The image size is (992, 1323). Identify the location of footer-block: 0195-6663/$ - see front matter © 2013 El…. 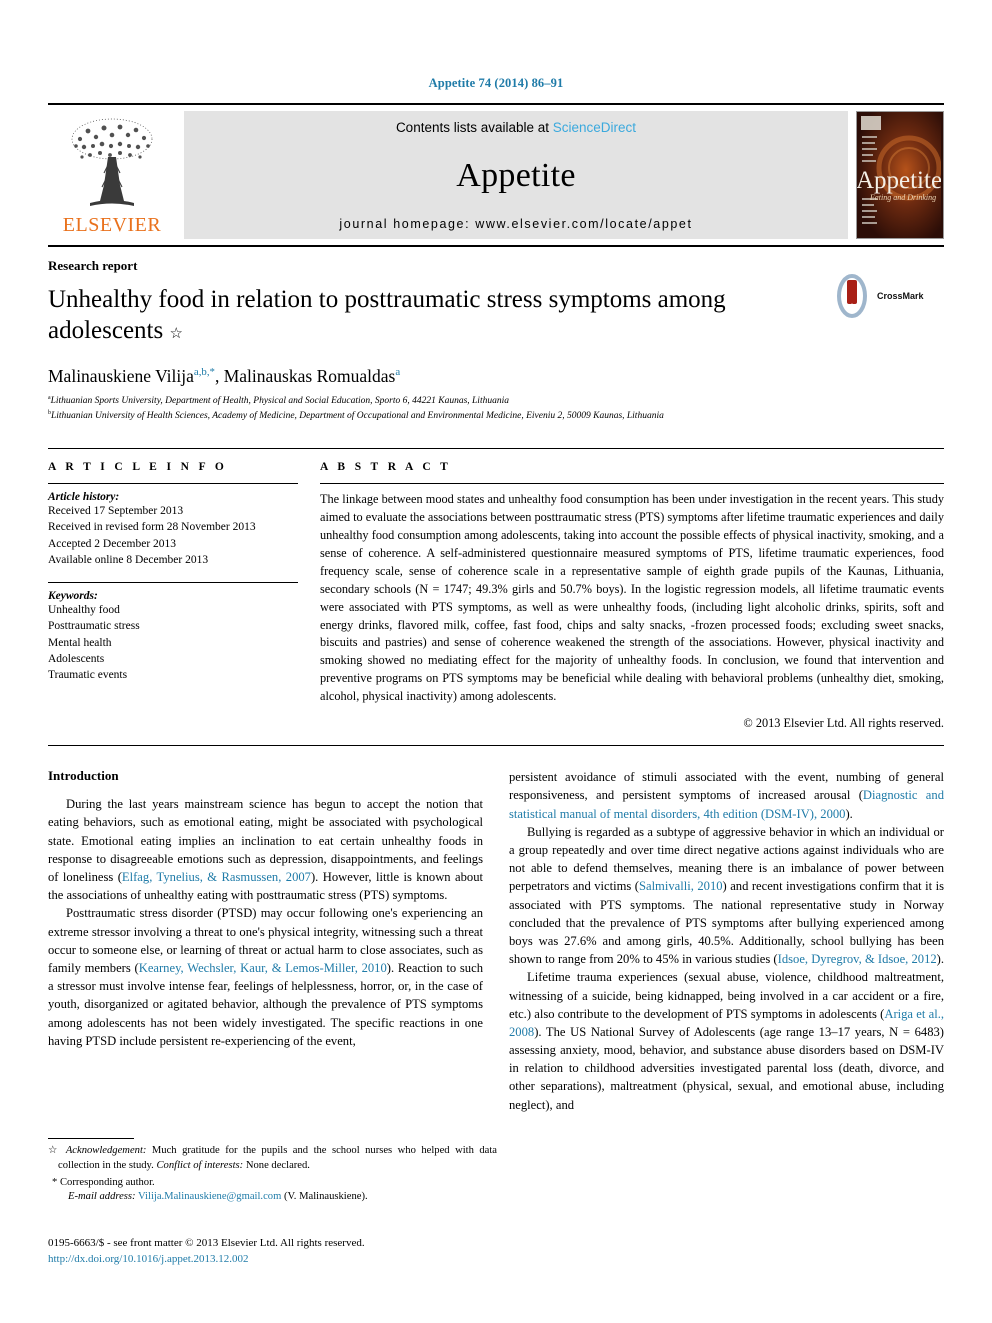
(288, 1251).